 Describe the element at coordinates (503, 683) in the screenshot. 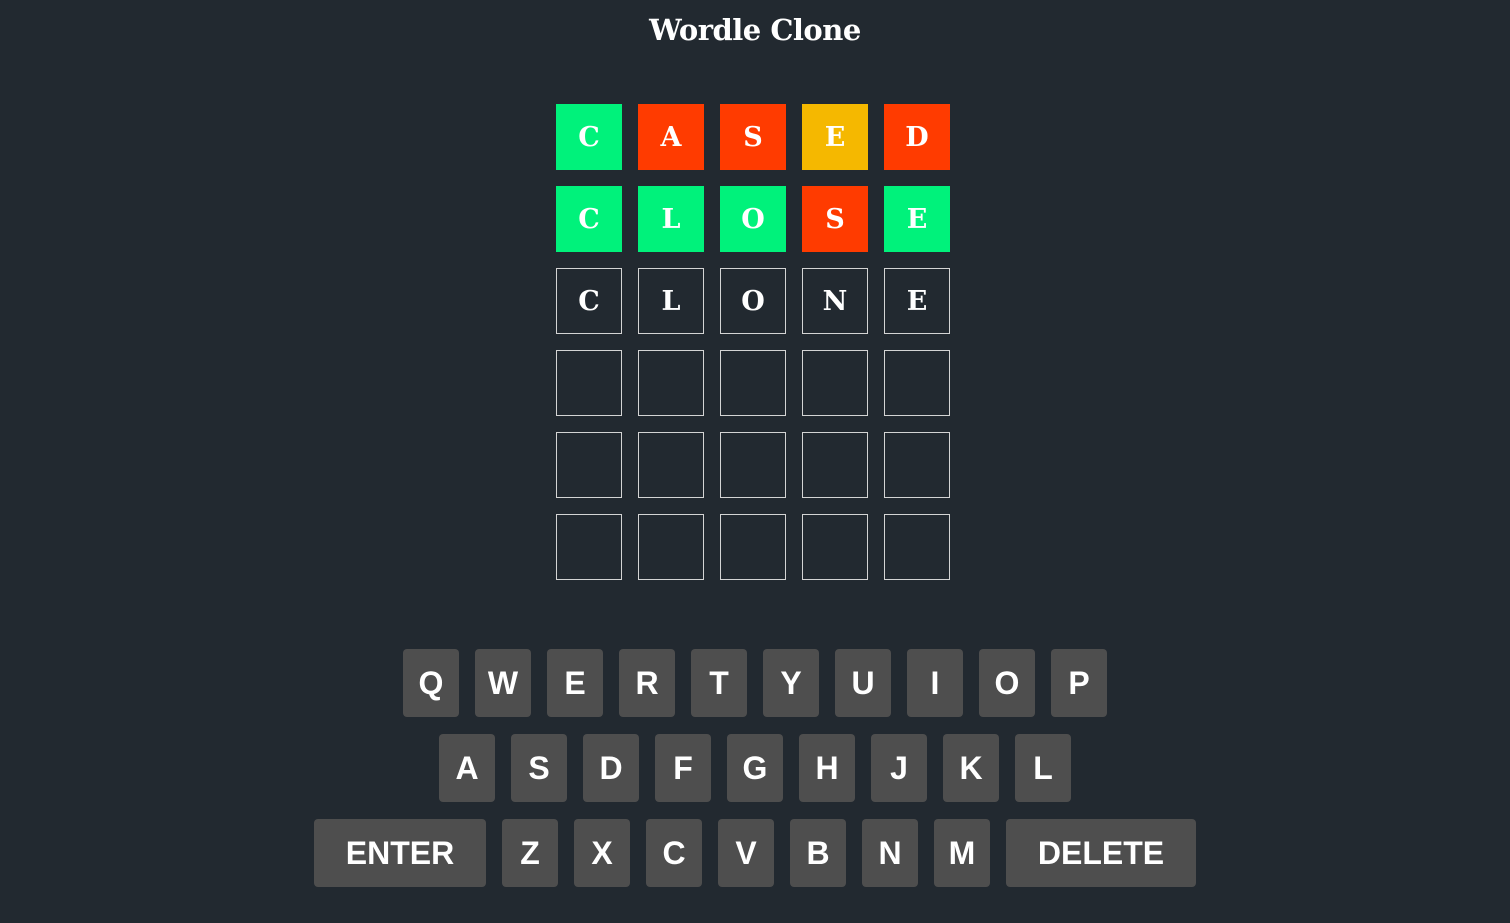

I see `key-w: W` at that location.